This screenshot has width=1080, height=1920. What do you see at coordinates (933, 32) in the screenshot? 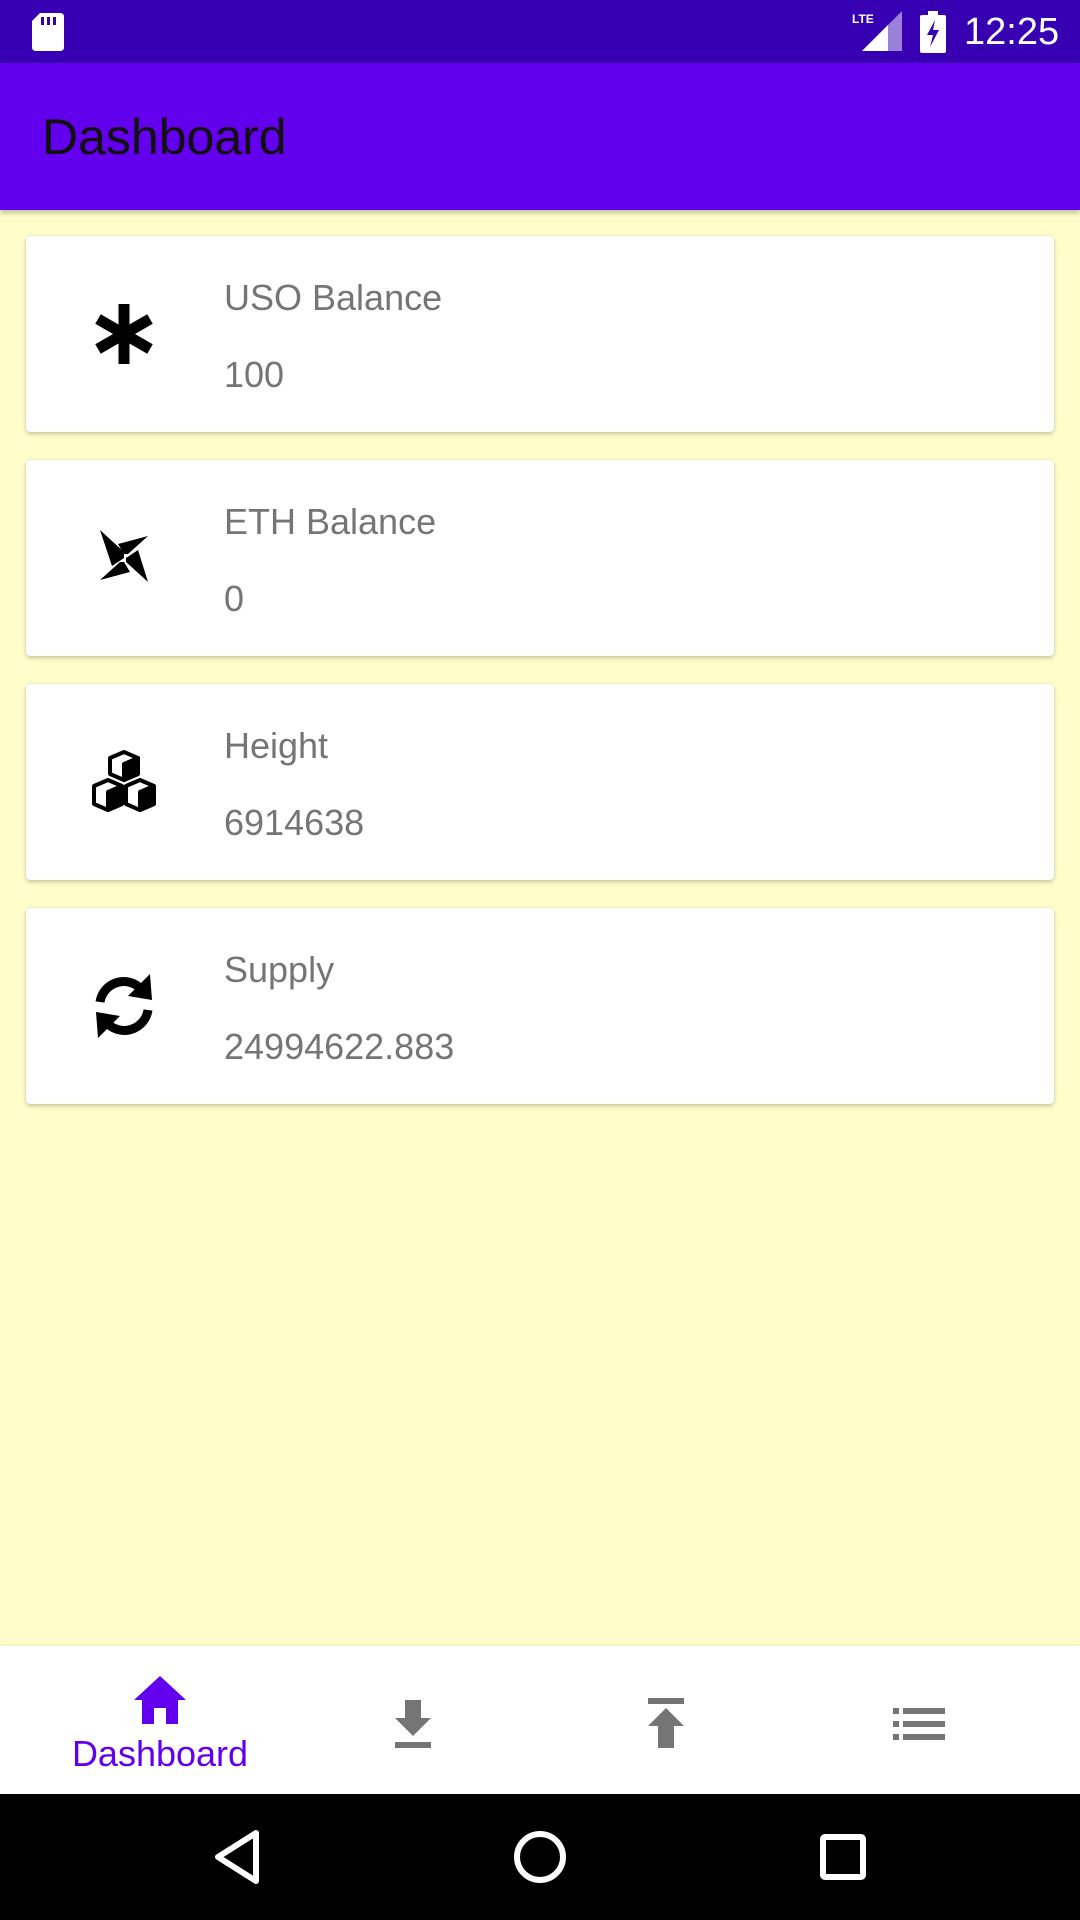
I see `battery-charging-icon` at bounding box center [933, 32].